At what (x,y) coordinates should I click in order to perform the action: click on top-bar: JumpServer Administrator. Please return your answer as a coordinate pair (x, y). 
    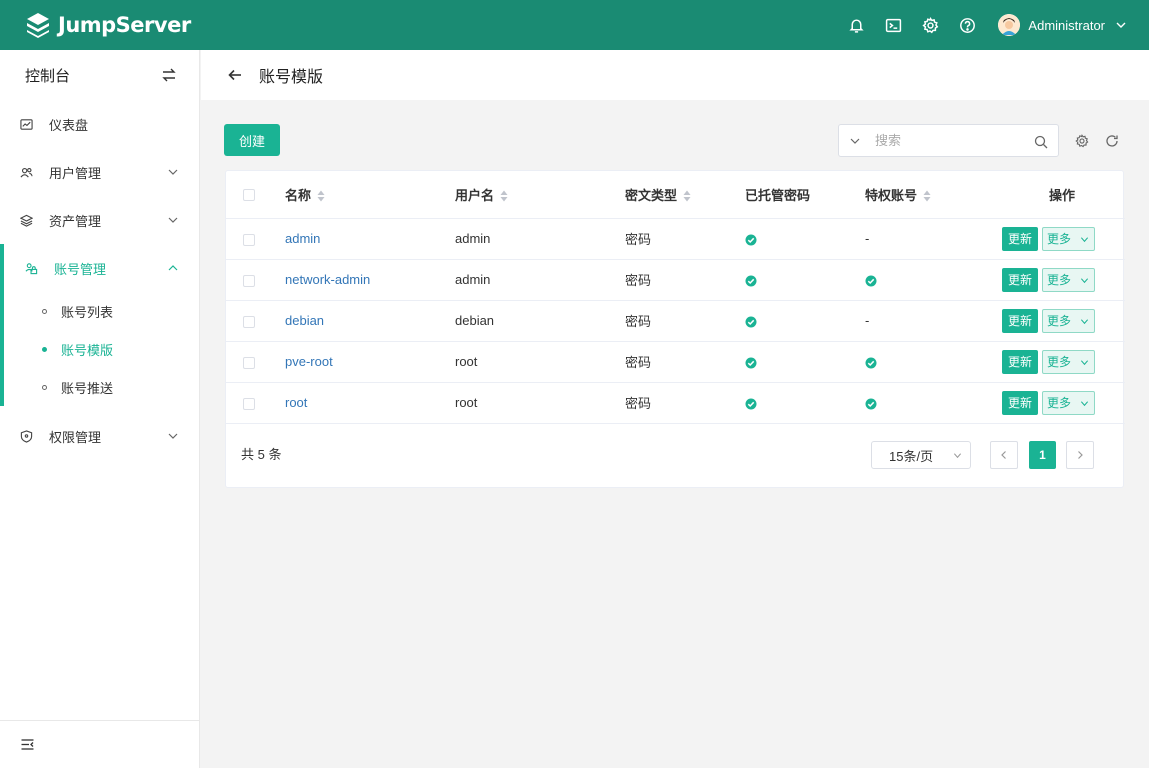
    Looking at the image, I should click on (574, 25).